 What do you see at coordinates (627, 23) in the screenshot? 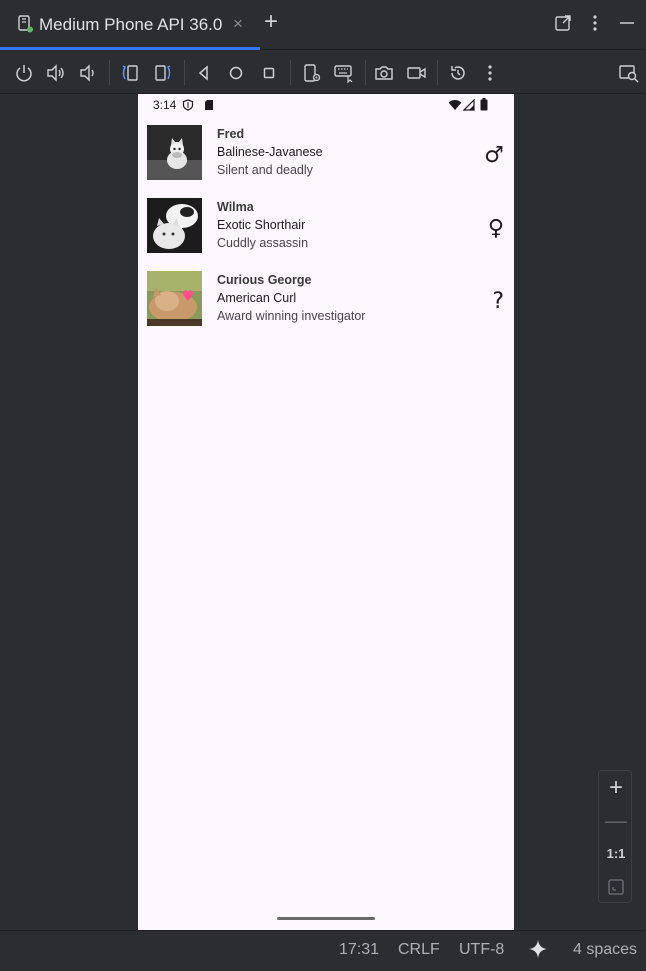
I see `minimize-icon` at bounding box center [627, 23].